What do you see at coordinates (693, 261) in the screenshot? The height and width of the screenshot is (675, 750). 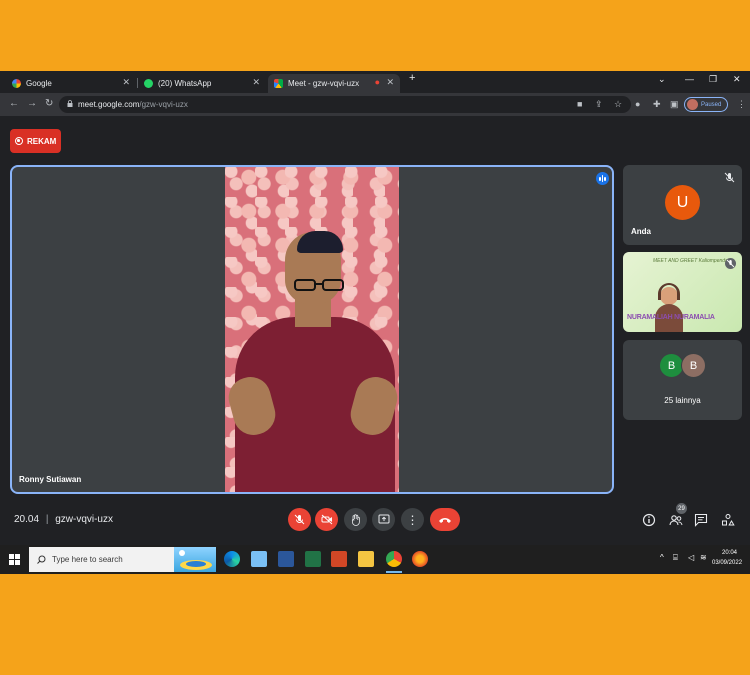 I see `slide-title: MEET AND GREET Kaliompendana` at bounding box center [693, 261].